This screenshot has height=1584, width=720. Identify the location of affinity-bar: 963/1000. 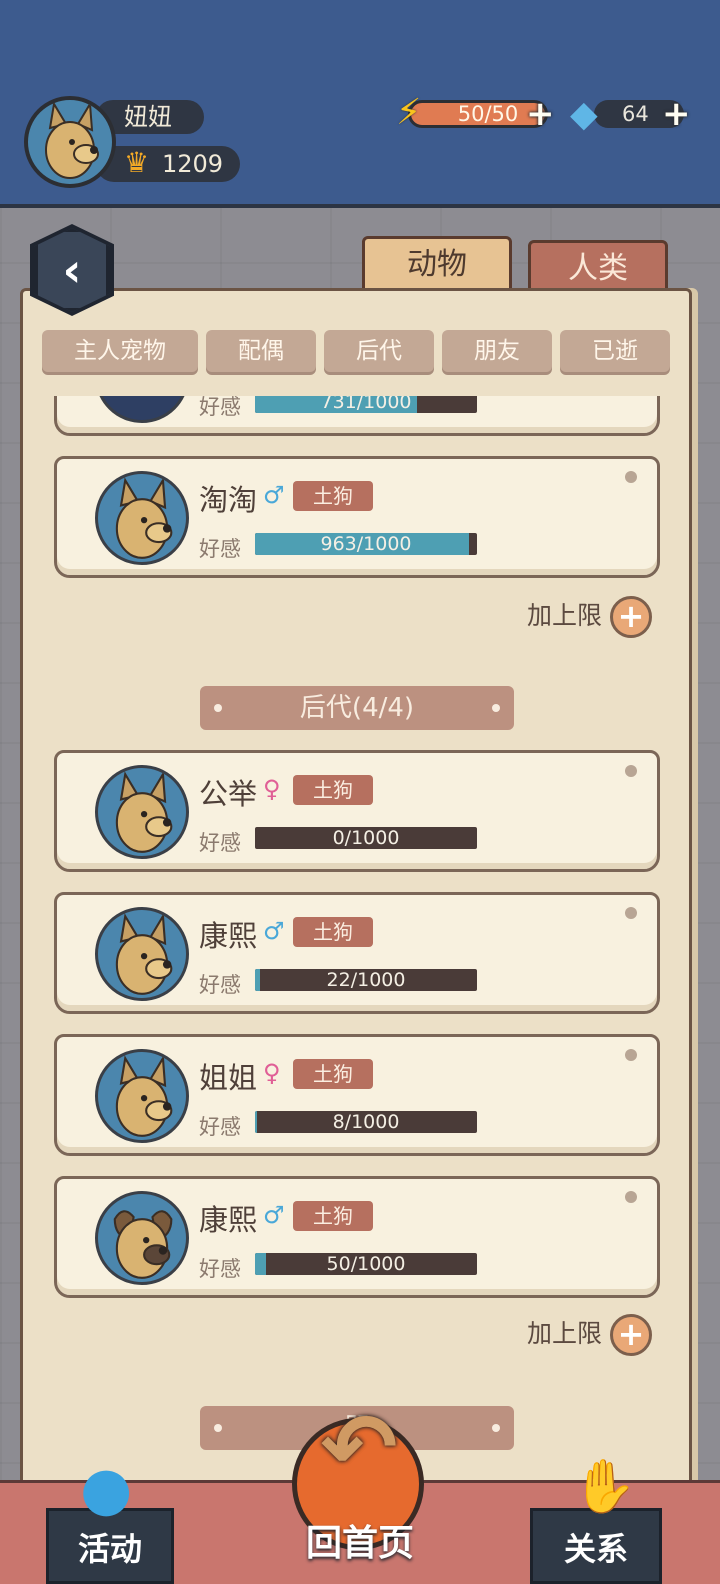
(366, 544).